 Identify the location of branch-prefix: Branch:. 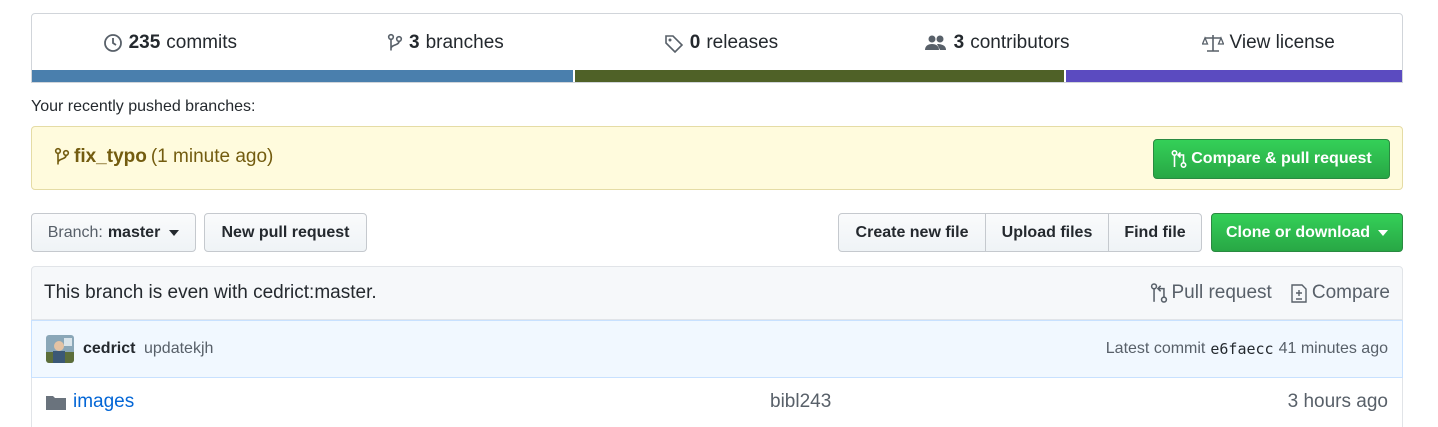
(75, 232).